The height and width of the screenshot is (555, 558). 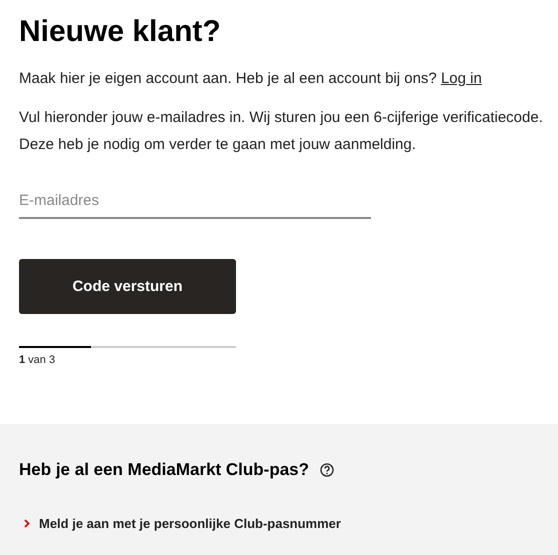 What do you see at coordinates (164, 470) in the screenshot?
I see `club-heading: Heb je al een MediaMarkt Club-pas?` at bounding box center [164, 470].